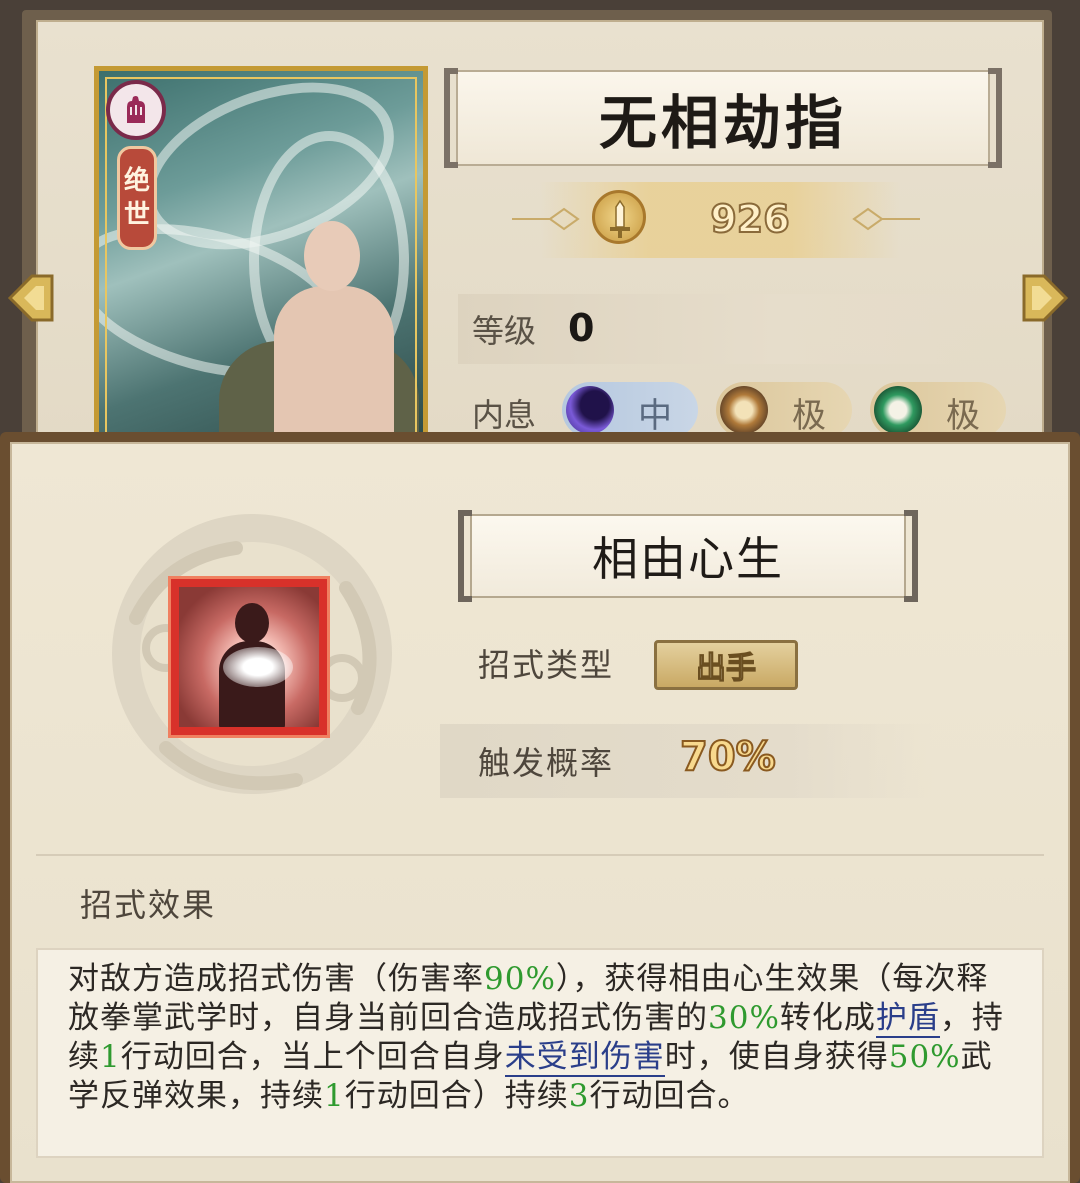  Describe the element at coordinates (504, 415) in the screenshot. I see `inner-breath-label: 内息` at that location.